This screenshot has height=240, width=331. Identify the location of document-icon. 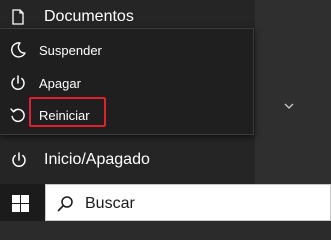
(18, 17).